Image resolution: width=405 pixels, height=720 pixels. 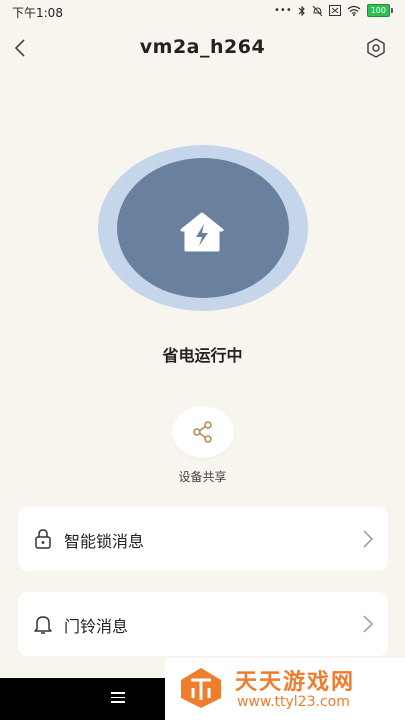 What do you see at coordinates (202, 477) in the screenshot?
I see `device-share-label: 设备共享` at bounding box center [202, 477].